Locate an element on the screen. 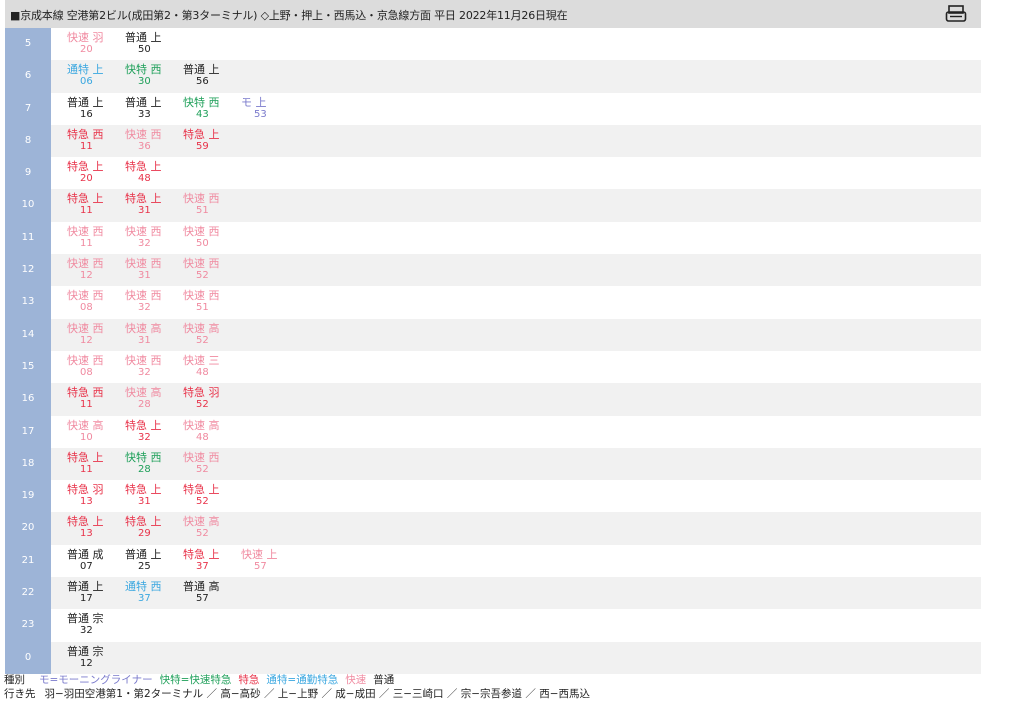 Image resolution: width=1024 pixels, height=709 pixels. departure-entry: 普通 上 25 is located at coordinates (150, 560).